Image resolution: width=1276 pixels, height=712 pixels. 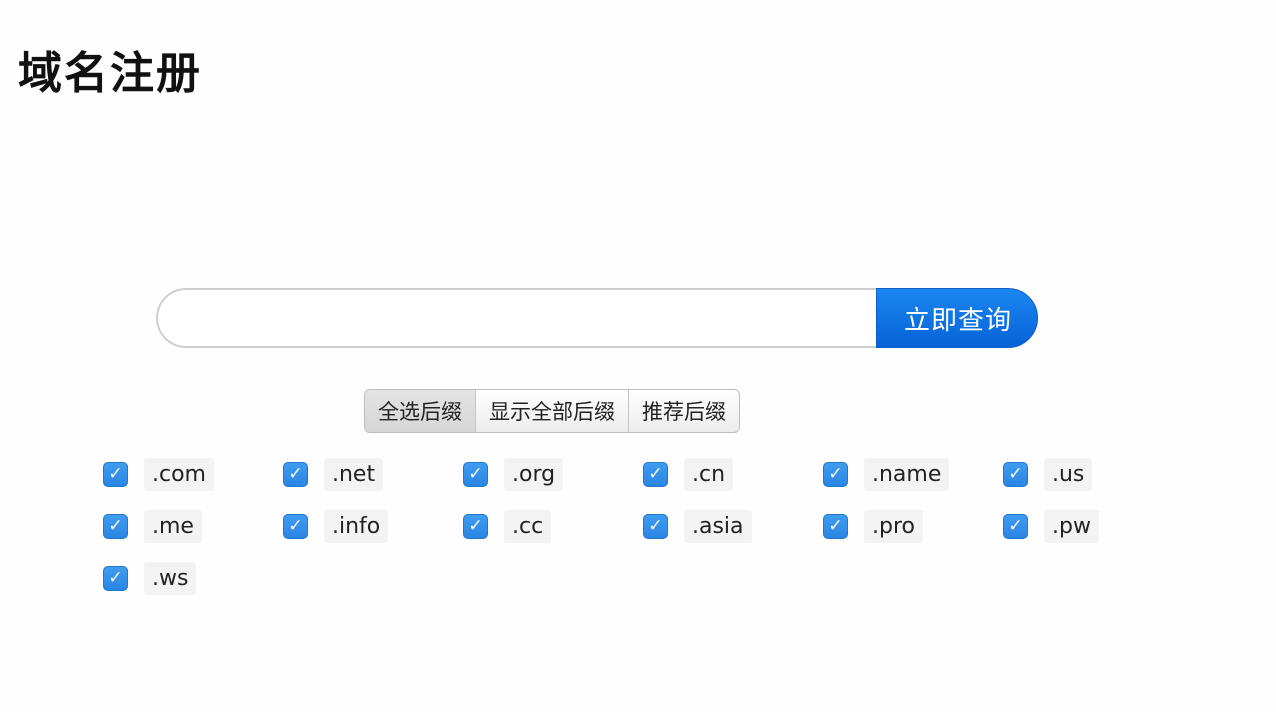 I want to click on tld-label: .net, so click(x=354, y=474).